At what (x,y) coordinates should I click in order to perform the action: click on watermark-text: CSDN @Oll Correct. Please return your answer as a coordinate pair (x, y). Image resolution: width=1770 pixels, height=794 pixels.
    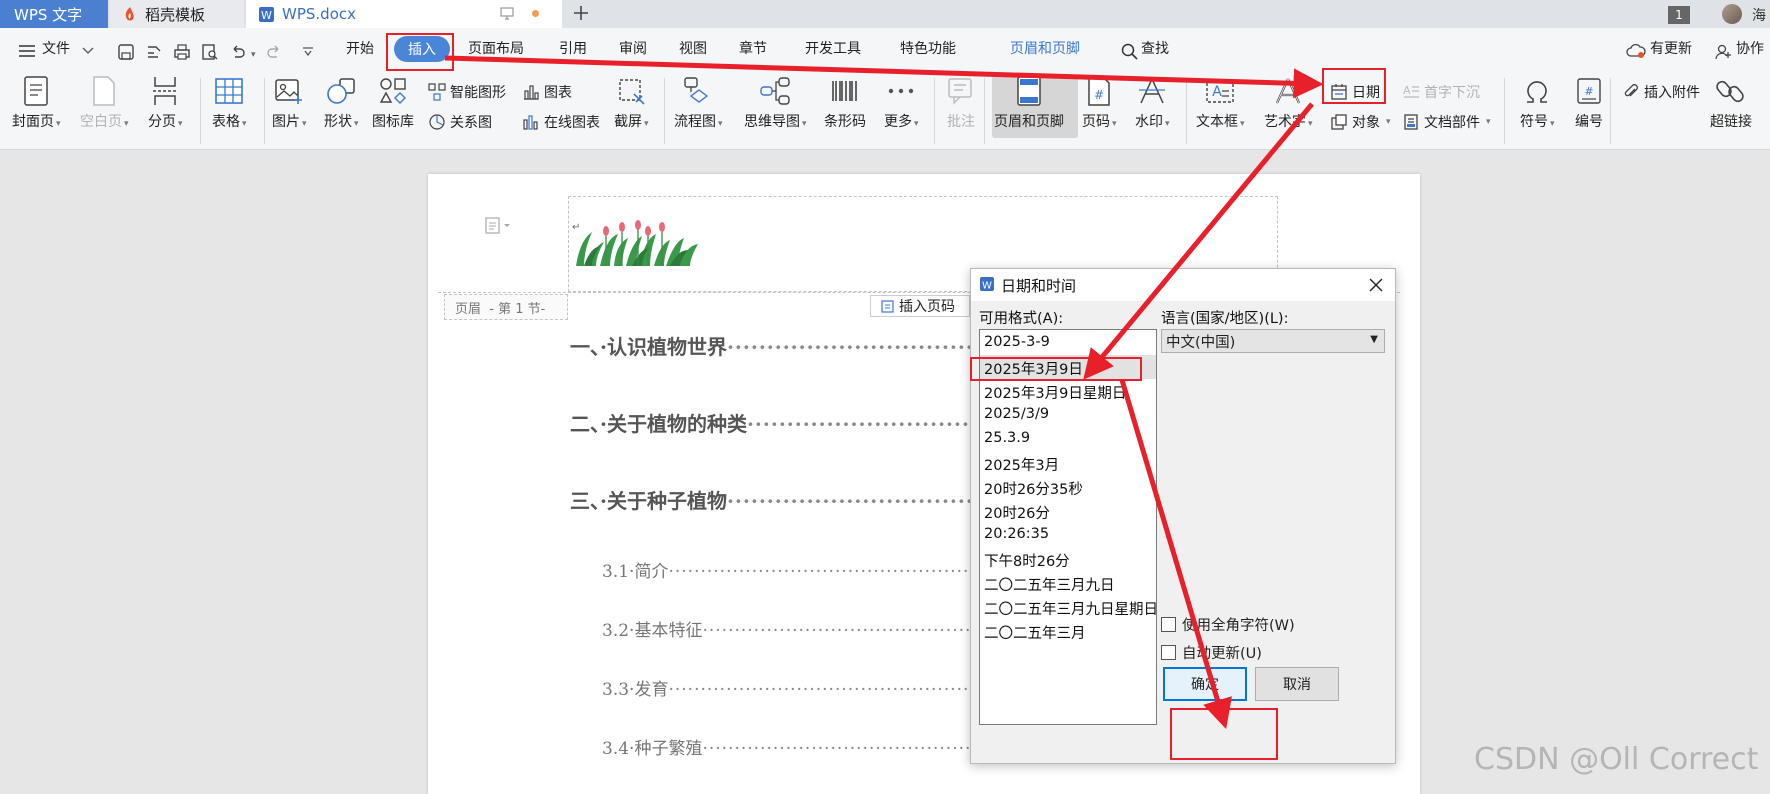
    Looking at the image, I should click on (1616, 759).